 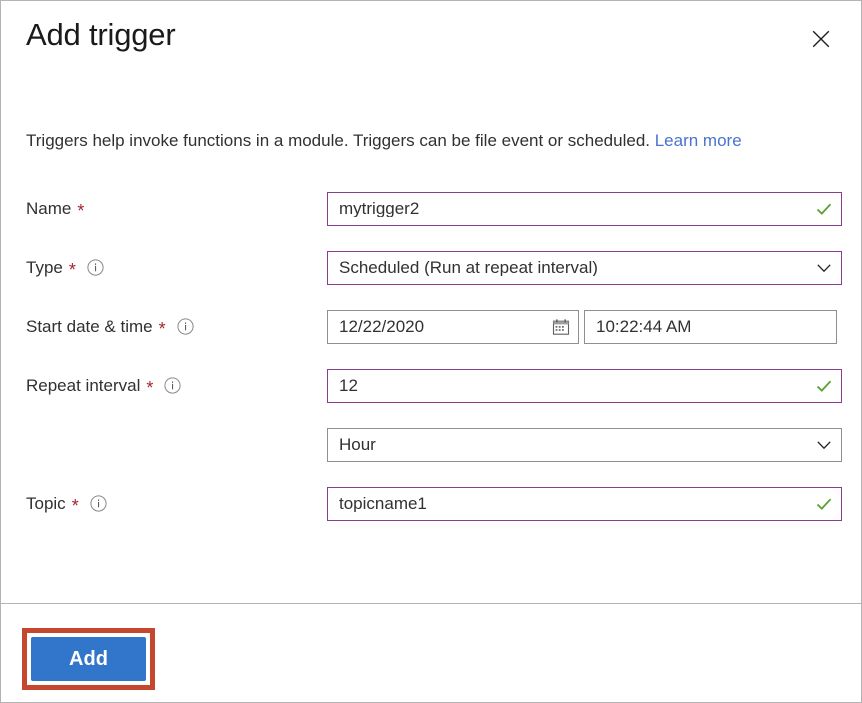 What do you see at coordinates (567, 444) in the screenshot?
I see `repeat-unit-value: Hour` at bounding box center [567, 444].